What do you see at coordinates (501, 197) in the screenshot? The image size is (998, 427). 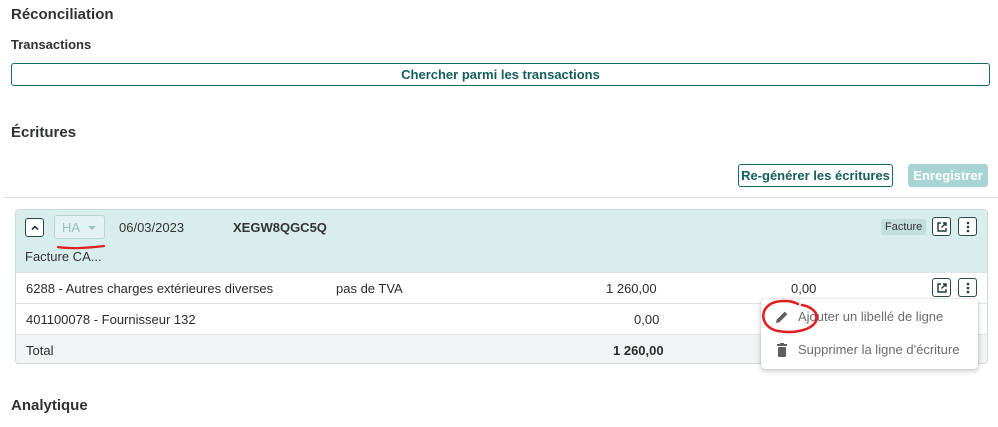 I see `divider` at bounding box center [501, 197].